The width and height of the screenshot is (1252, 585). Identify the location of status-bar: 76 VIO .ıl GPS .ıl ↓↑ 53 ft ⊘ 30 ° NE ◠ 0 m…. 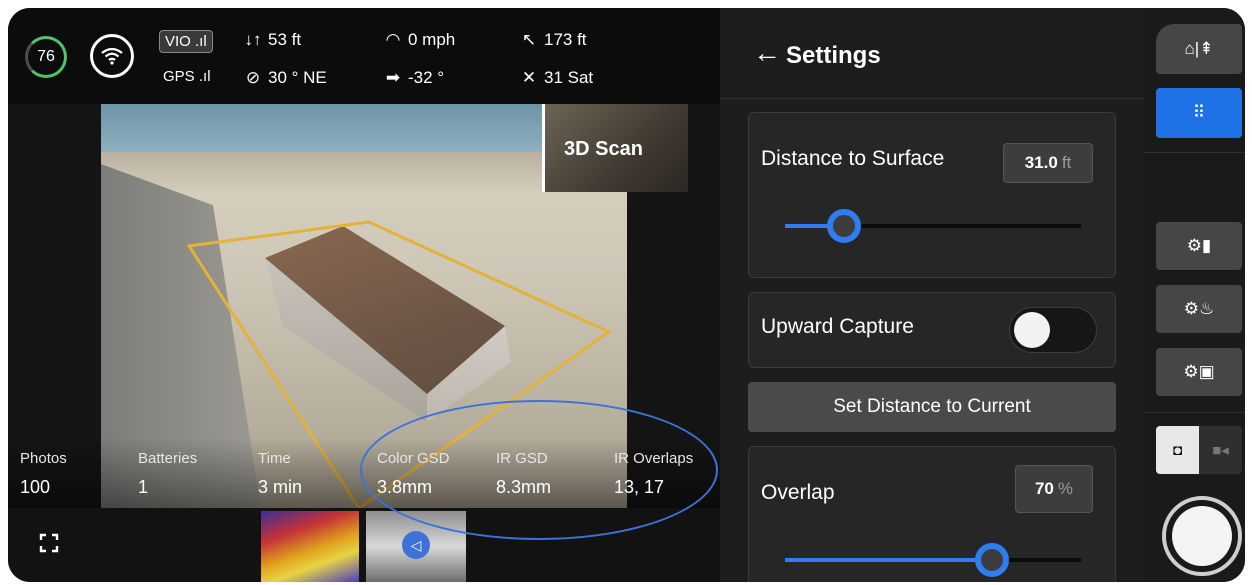
(364, 56).